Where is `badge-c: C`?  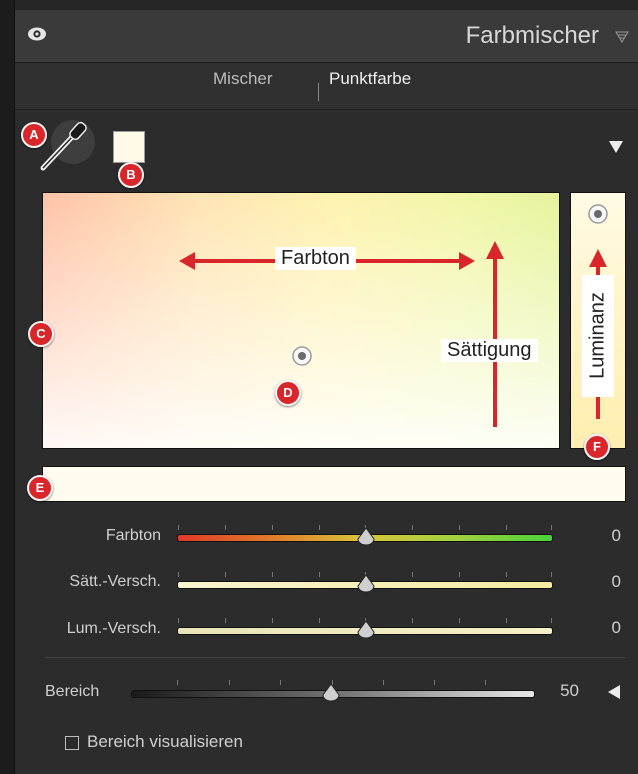 badge-c: C is located at coordinates (41, 334).